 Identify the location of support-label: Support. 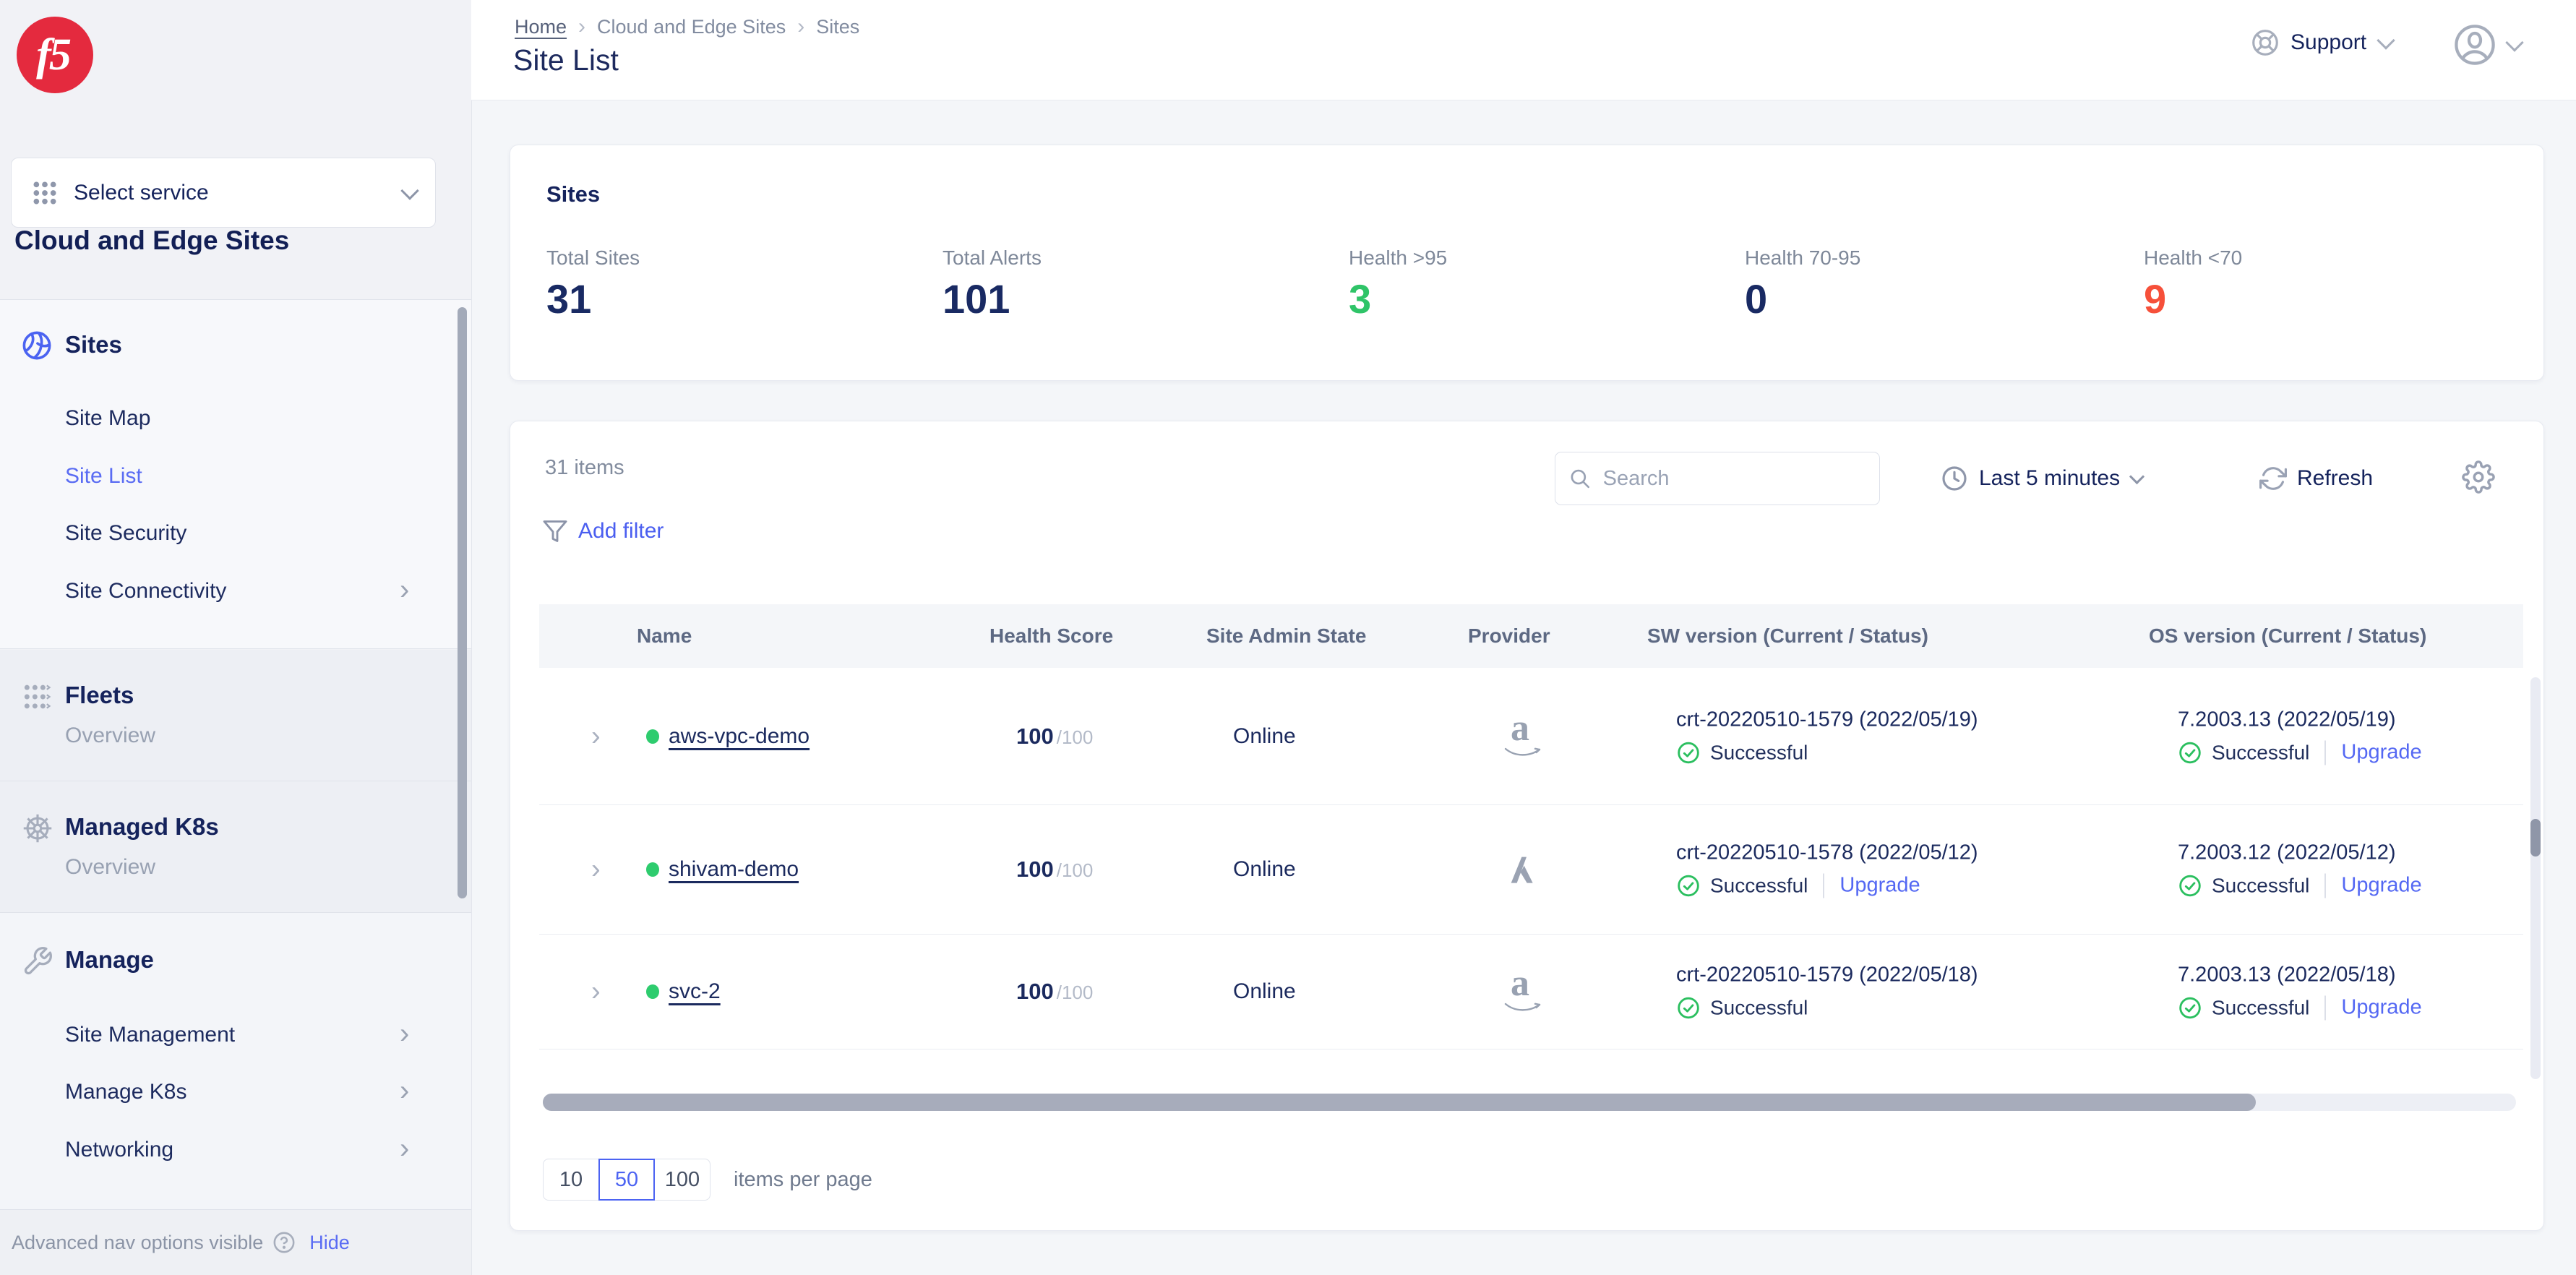
(2329, 42).